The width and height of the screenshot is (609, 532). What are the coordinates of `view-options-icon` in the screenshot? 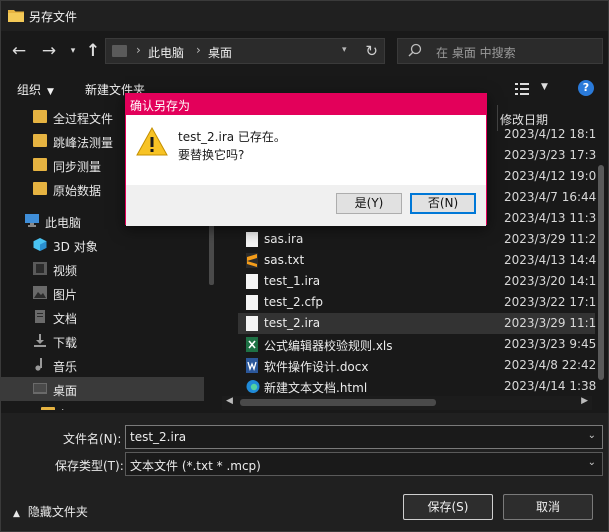 It's located at (522, 89).